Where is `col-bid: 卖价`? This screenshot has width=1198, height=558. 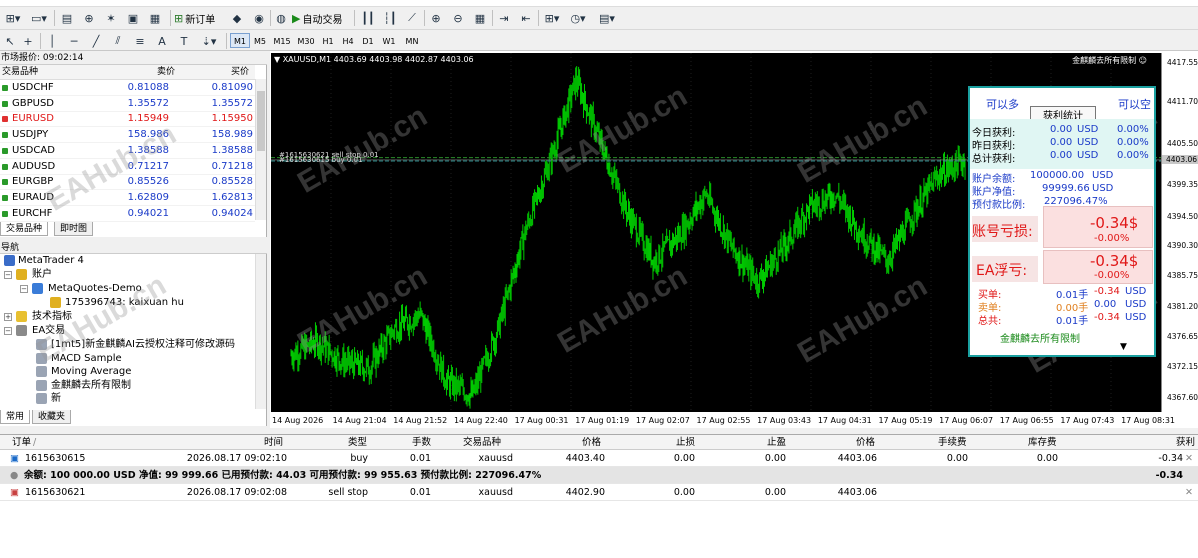 col-bid: 卖价 is located at coordinates (166, 72).